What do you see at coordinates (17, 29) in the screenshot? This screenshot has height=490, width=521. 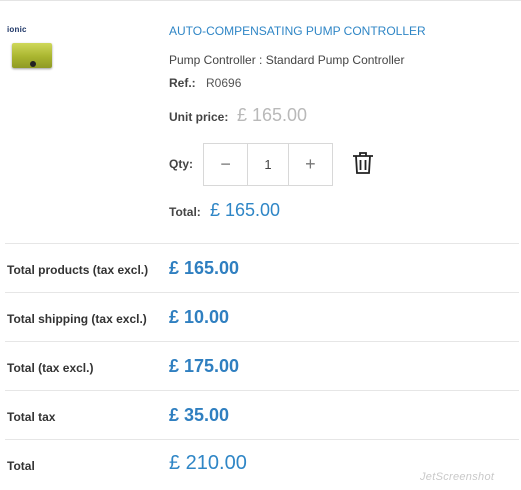 I see `brand-logo: ionic` at bounding box center [17, 29].